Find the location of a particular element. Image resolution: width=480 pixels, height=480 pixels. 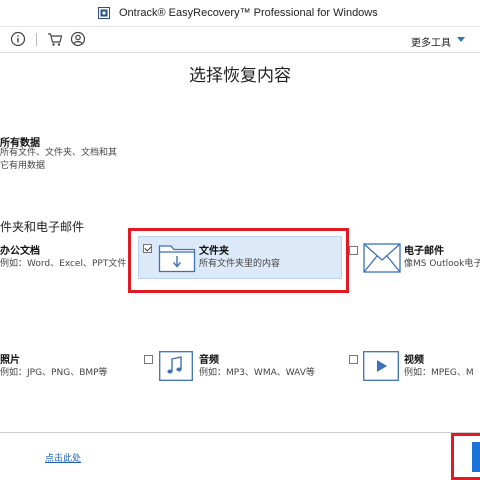

video-checkbox is located at coordinates (353, 359).